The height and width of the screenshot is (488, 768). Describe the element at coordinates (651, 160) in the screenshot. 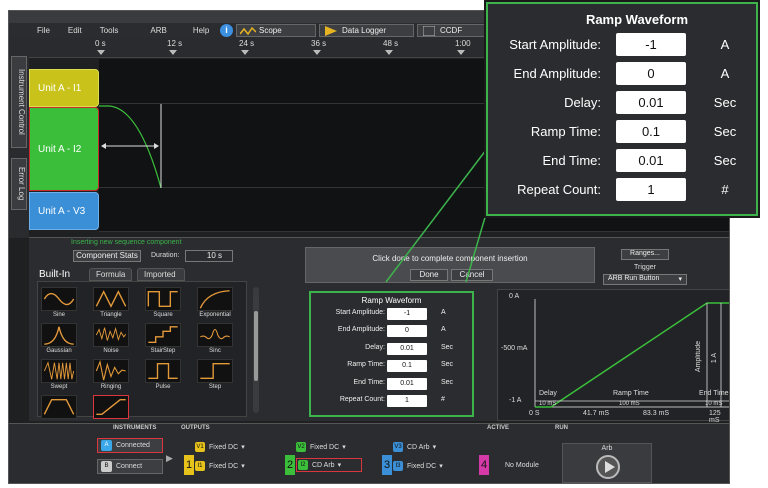

I see `callout-end-time: 0.01` at that location.